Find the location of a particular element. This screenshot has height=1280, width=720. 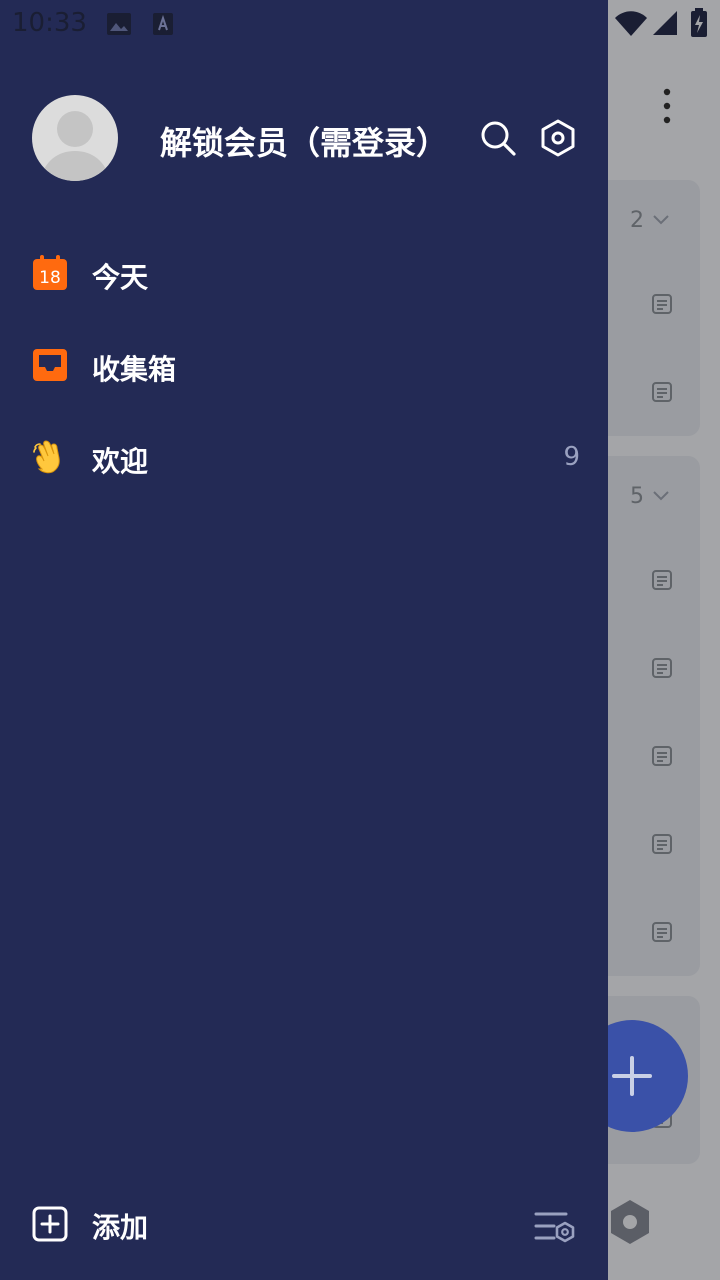

group-count: 5 is located at coordinates (637, 496).